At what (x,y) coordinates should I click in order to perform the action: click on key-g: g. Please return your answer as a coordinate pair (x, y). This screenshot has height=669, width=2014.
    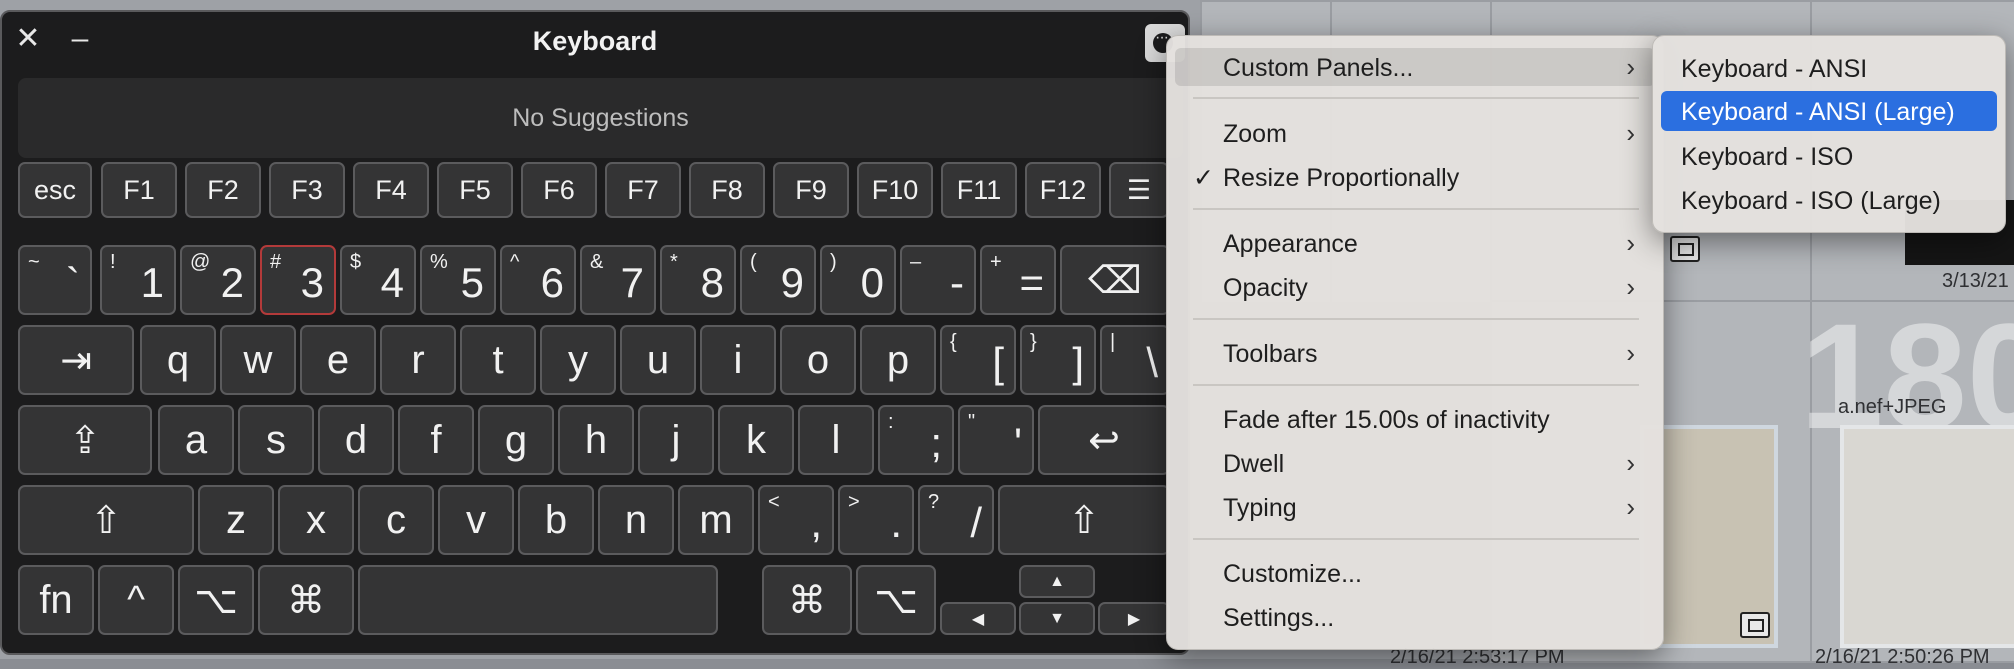
    Looking at the image, I should click on (516, 440).